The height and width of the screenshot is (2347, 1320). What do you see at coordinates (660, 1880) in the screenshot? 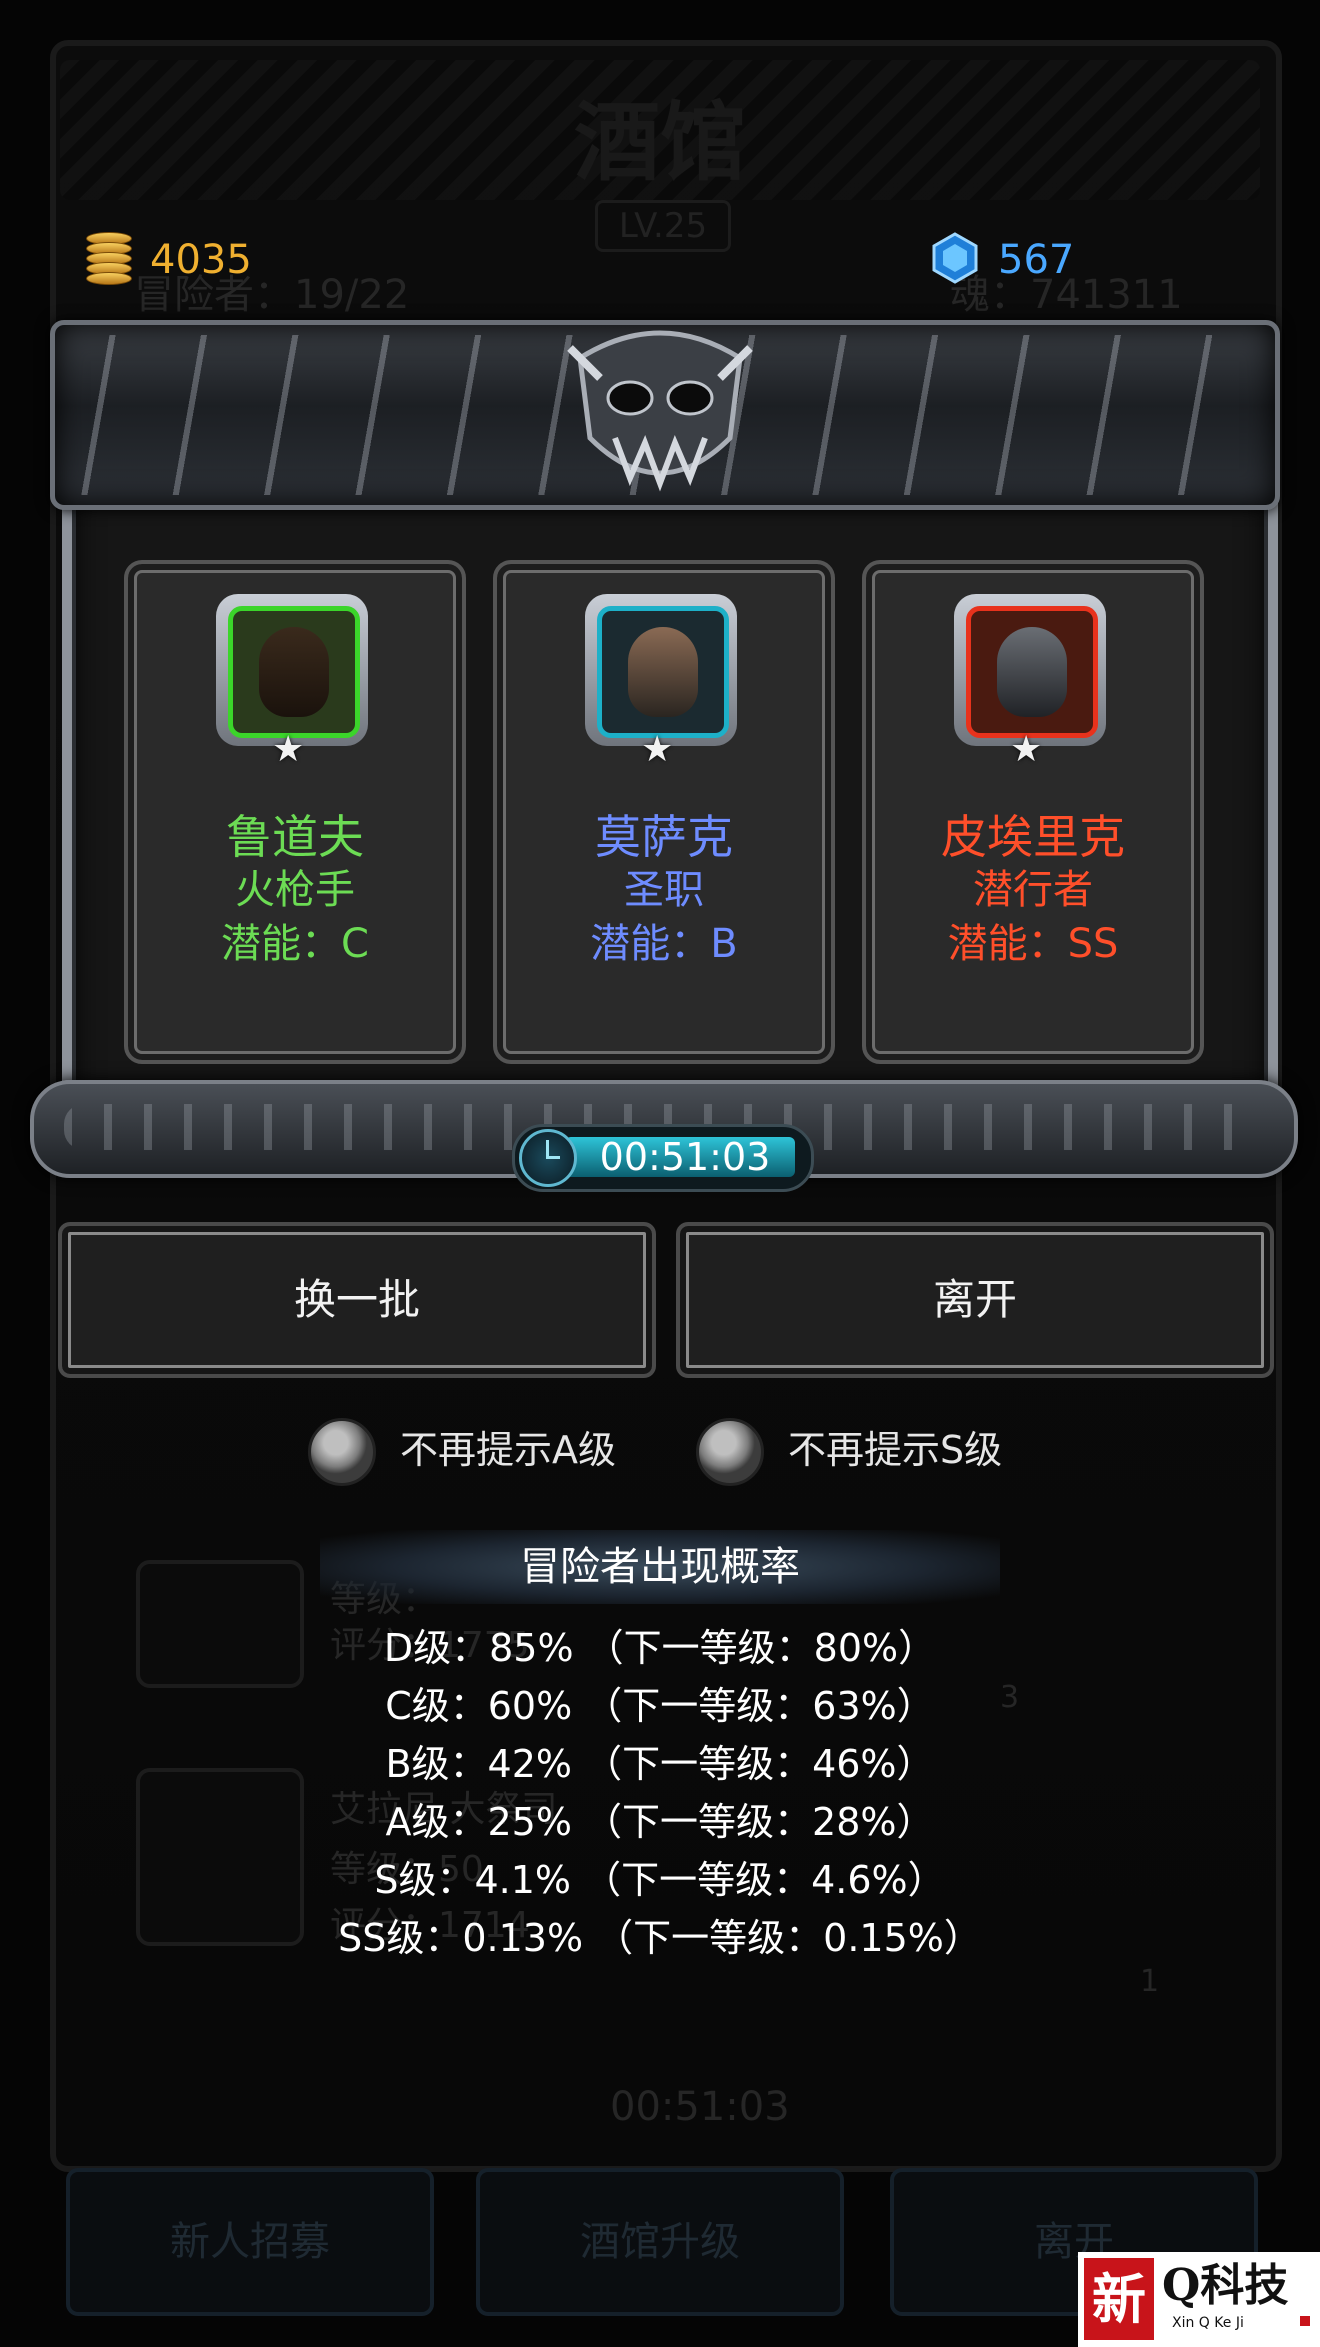
I see `probability-line: S级：4.1% （下一等级：4.6%）` at bounding box center [660, 1880].